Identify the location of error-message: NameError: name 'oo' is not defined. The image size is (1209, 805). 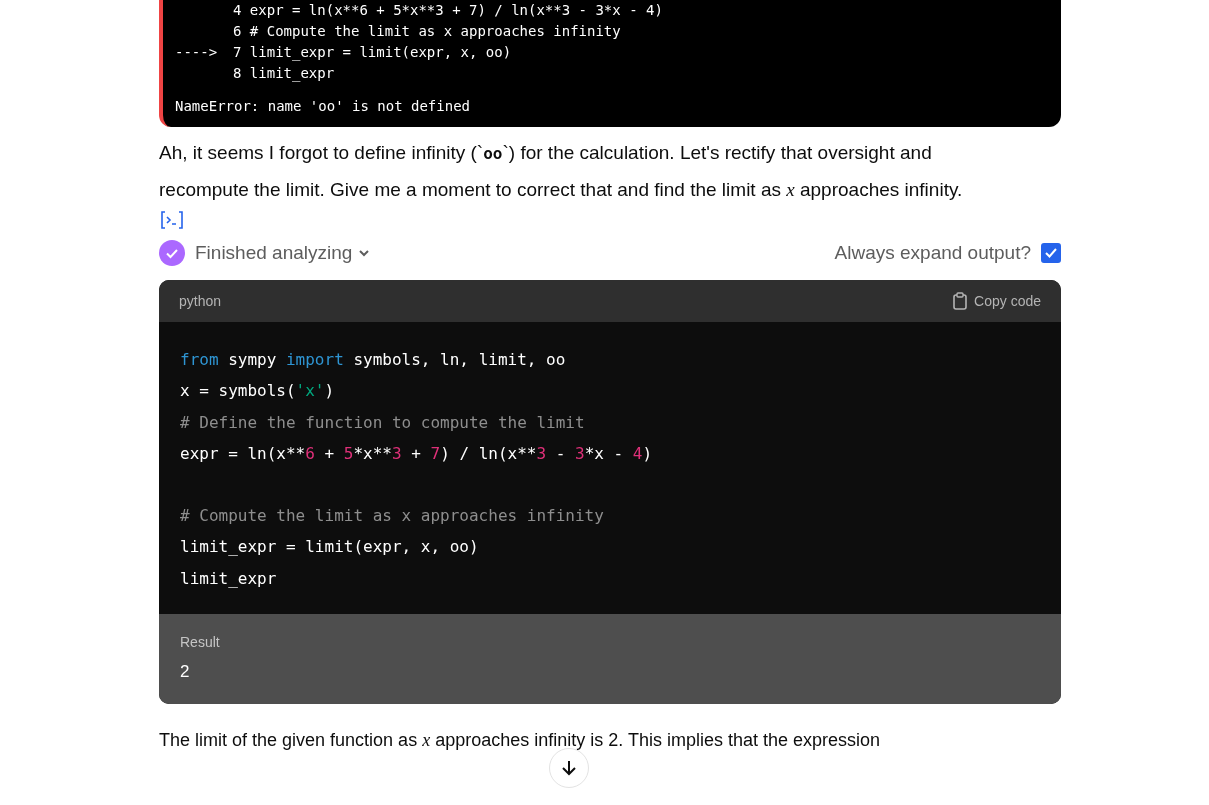
(323, 106).